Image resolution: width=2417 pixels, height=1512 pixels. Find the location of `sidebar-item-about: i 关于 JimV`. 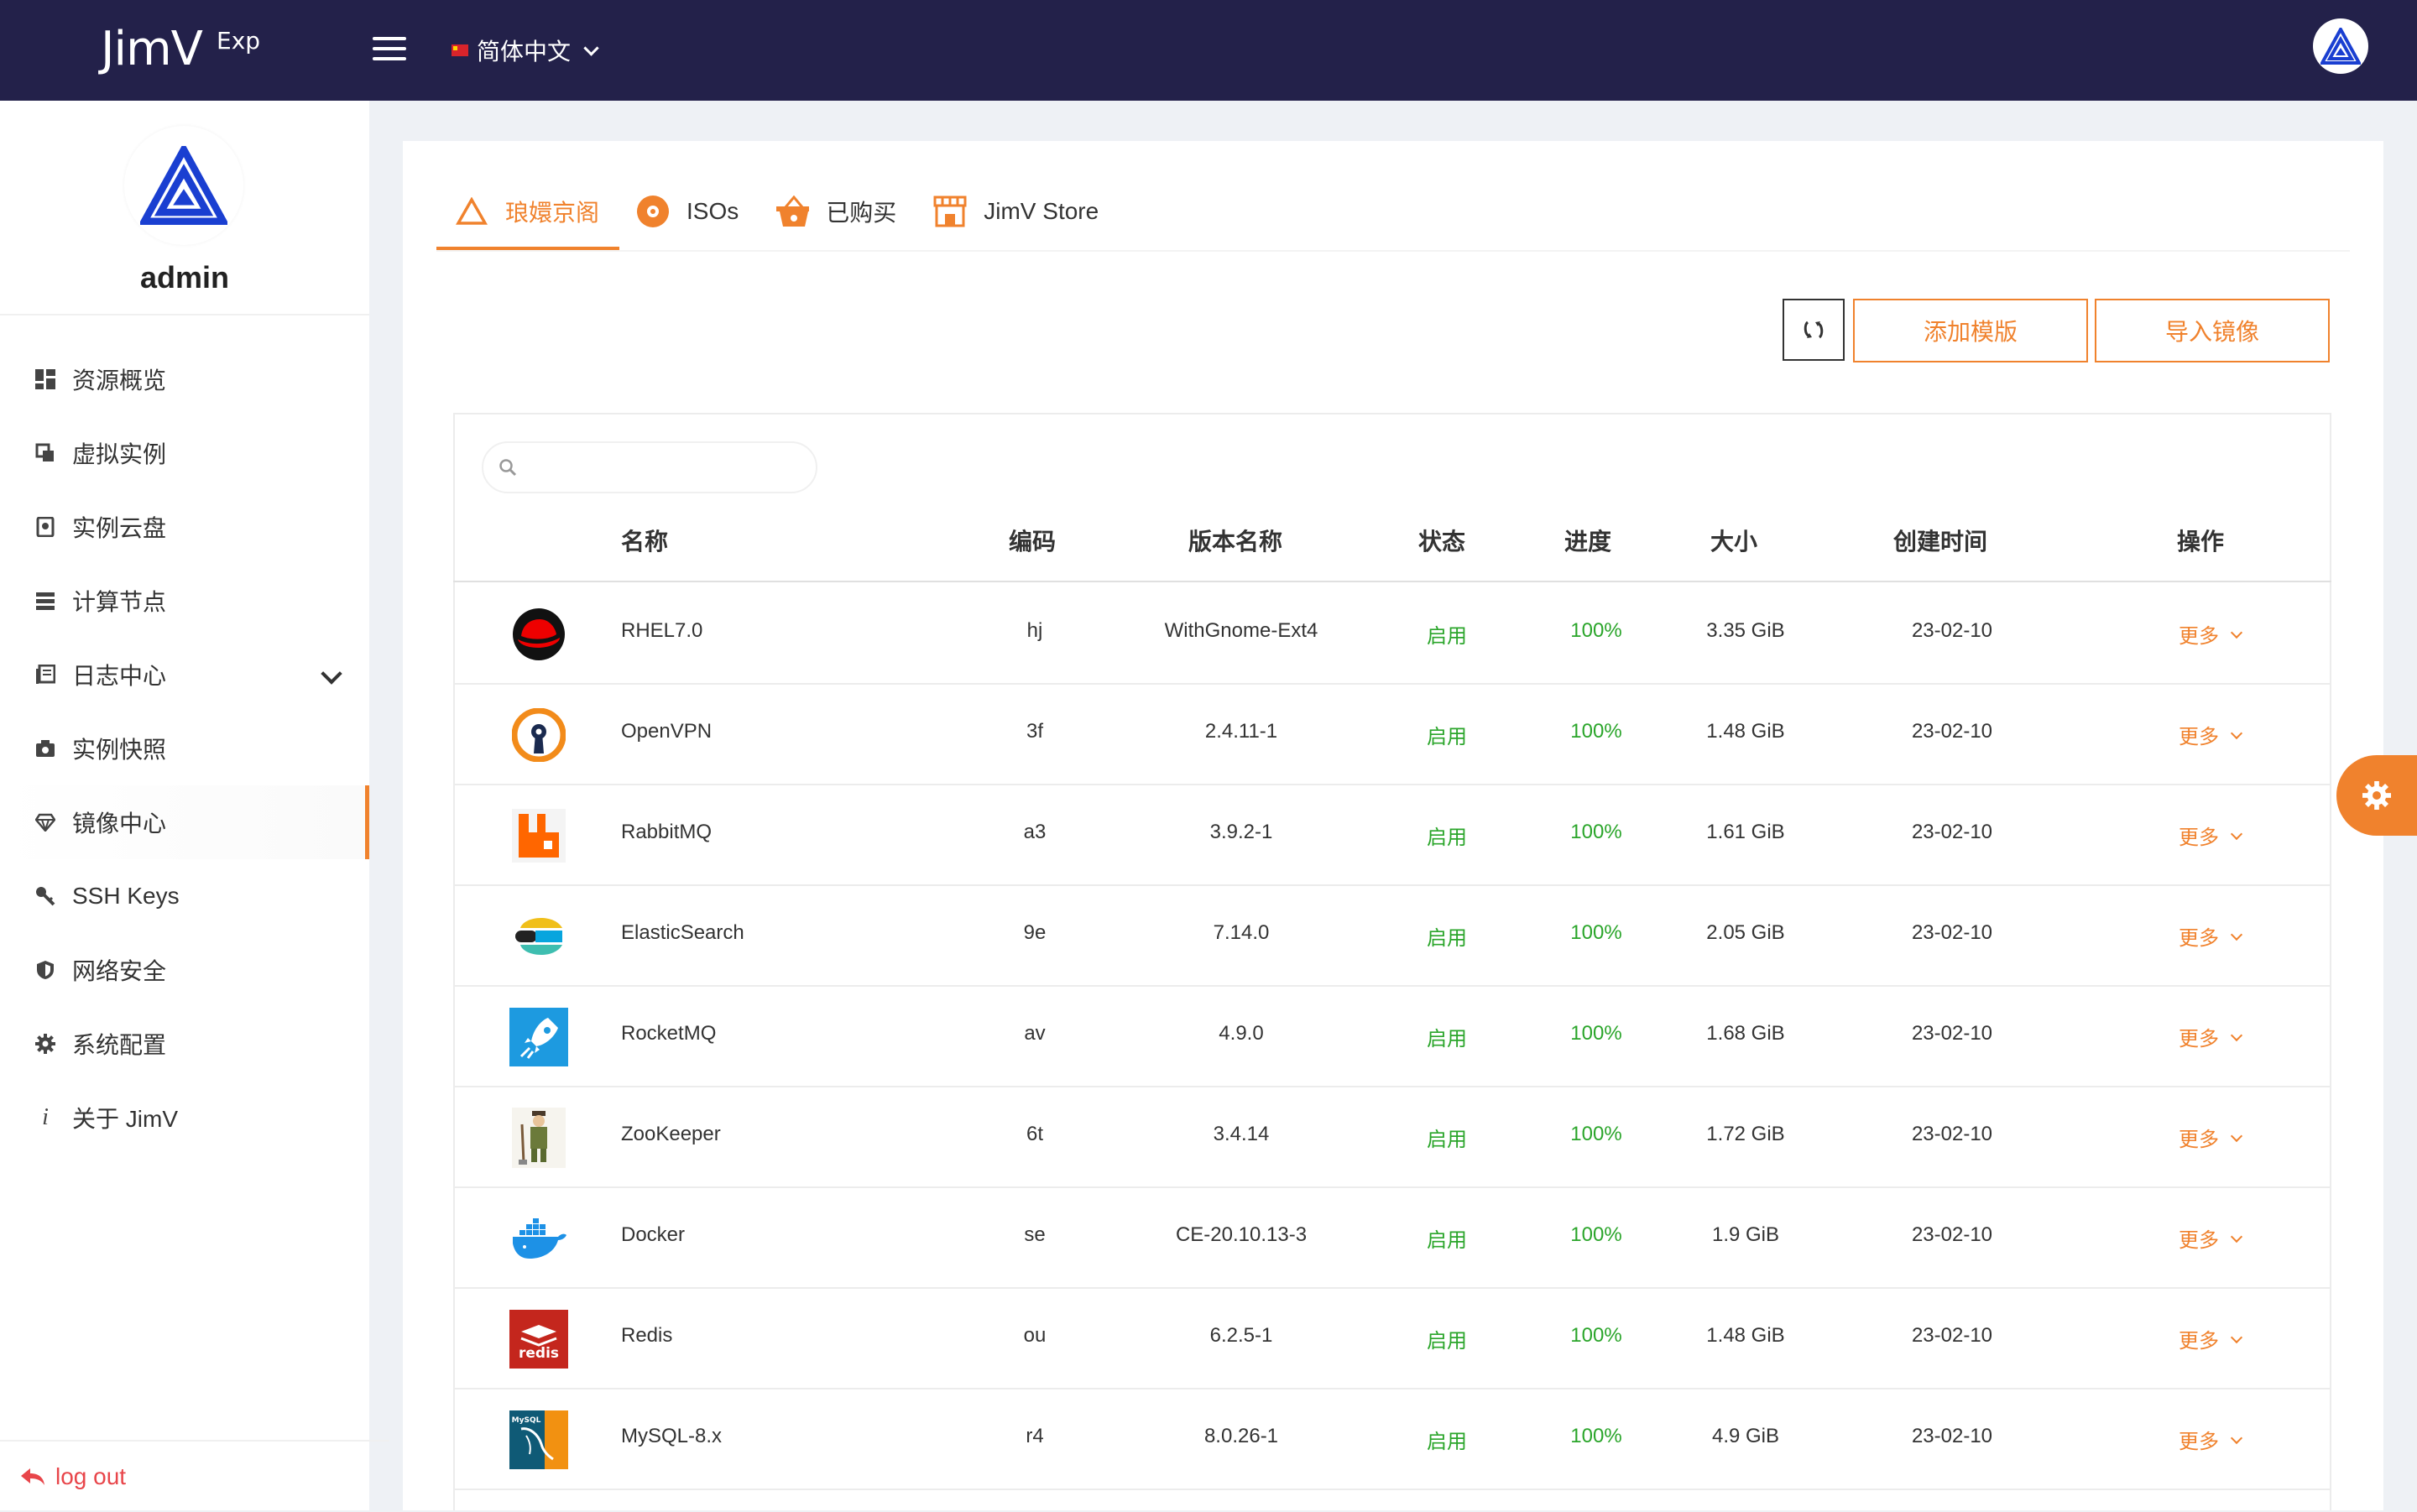

sidebar-item-about: i 关于 JimV is located at coordinates (184, 1118).